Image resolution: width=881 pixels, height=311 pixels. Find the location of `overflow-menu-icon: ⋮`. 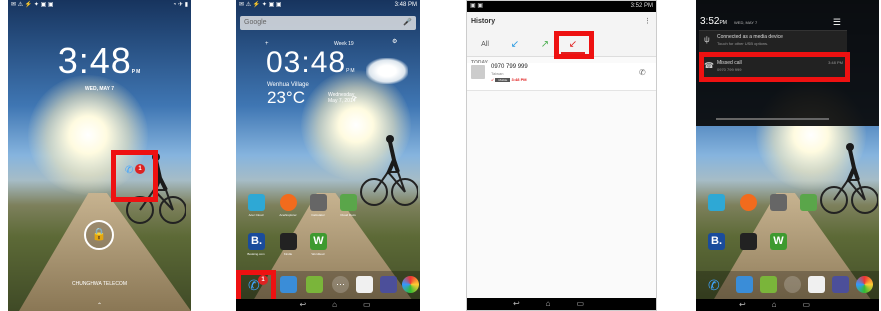

overflow-menu-icon: ⋮ is located at coordinates (647, 22).